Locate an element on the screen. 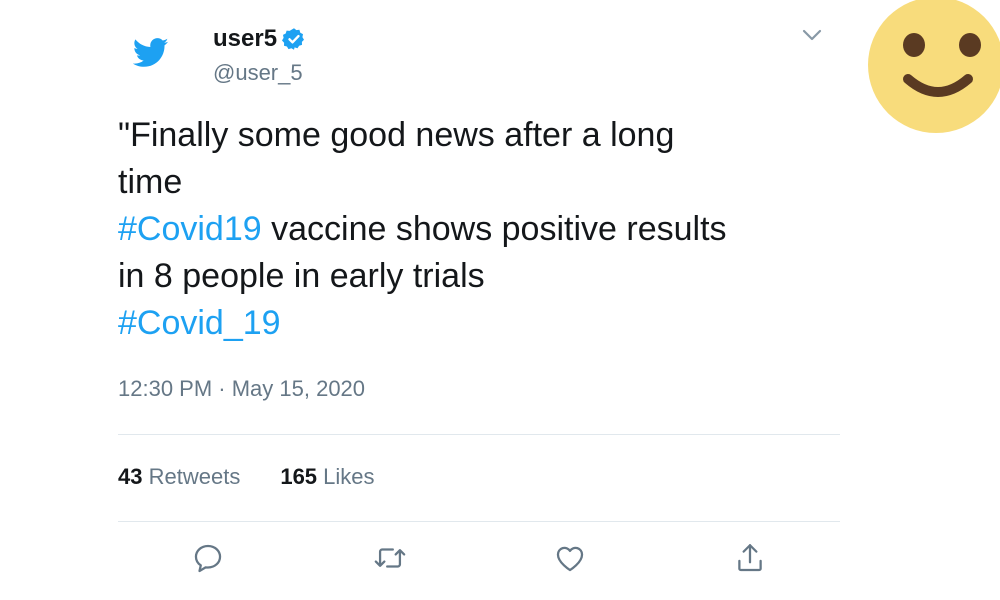 The height and width of the screenshot is (600, 1000). reply-icon is located at coordinates (208, 560).